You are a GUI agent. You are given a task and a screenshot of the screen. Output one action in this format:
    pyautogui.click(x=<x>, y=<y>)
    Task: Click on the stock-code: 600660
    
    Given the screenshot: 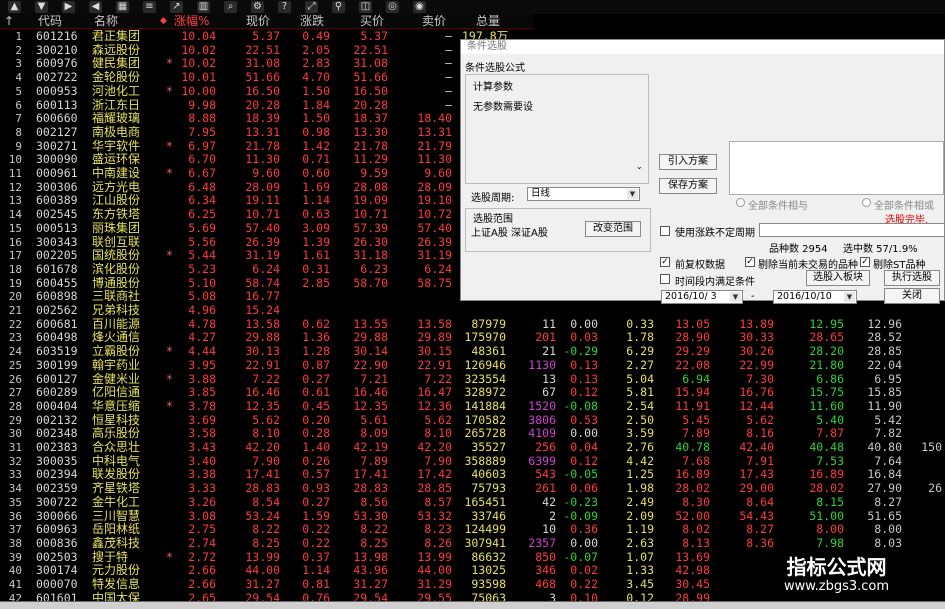 What is the action you would take?
    pyautogui.click(x=57, y=118)
    